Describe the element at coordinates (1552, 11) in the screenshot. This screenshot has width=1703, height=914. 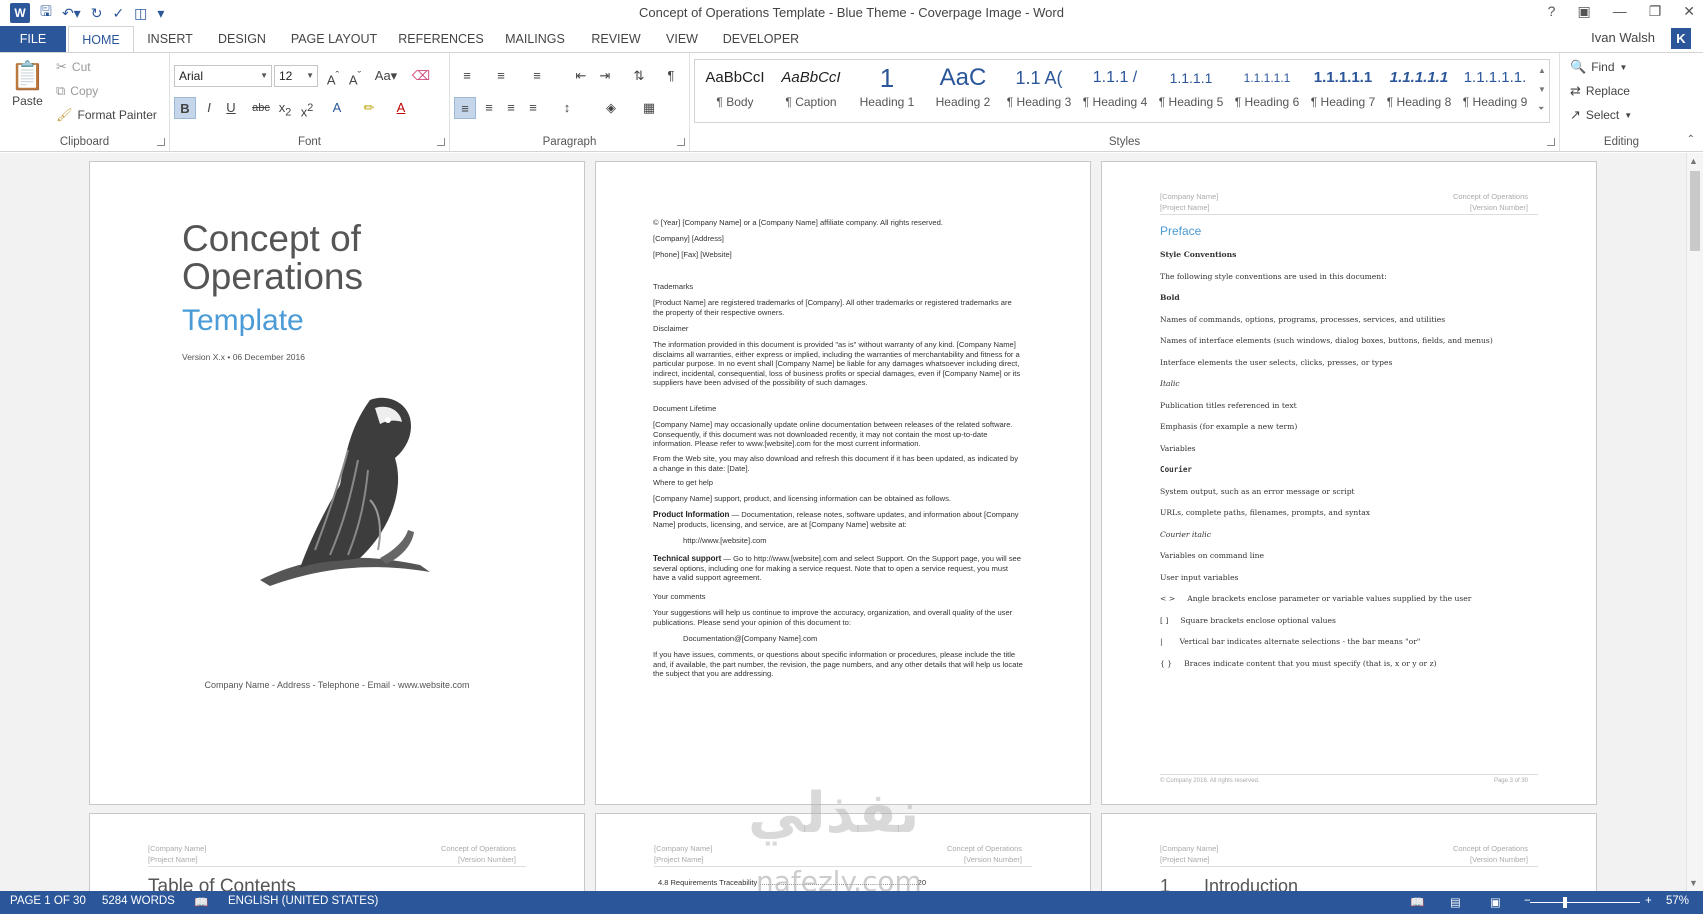
I see `help-icon: ?` at that location.